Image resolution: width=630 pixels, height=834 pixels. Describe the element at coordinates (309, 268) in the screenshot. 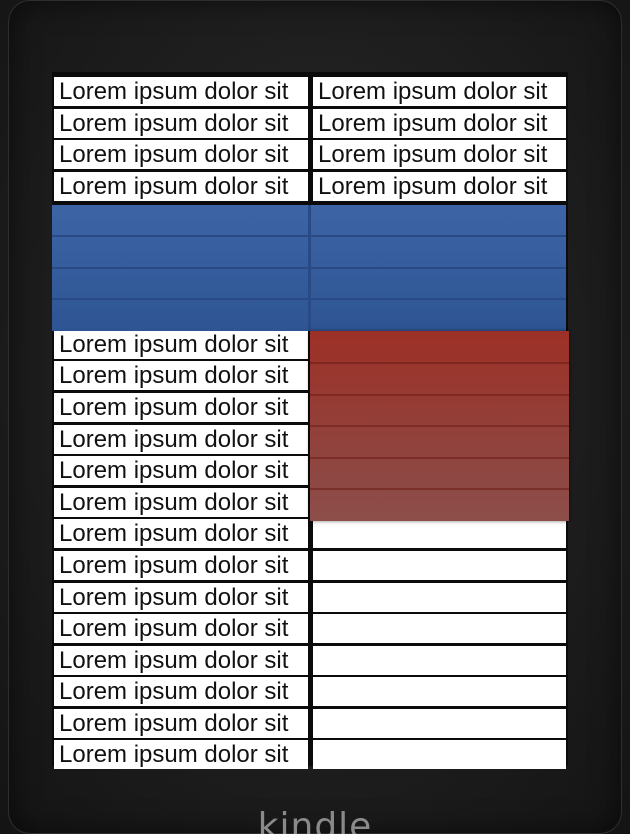

I see `blue-highlight-block` at that location.